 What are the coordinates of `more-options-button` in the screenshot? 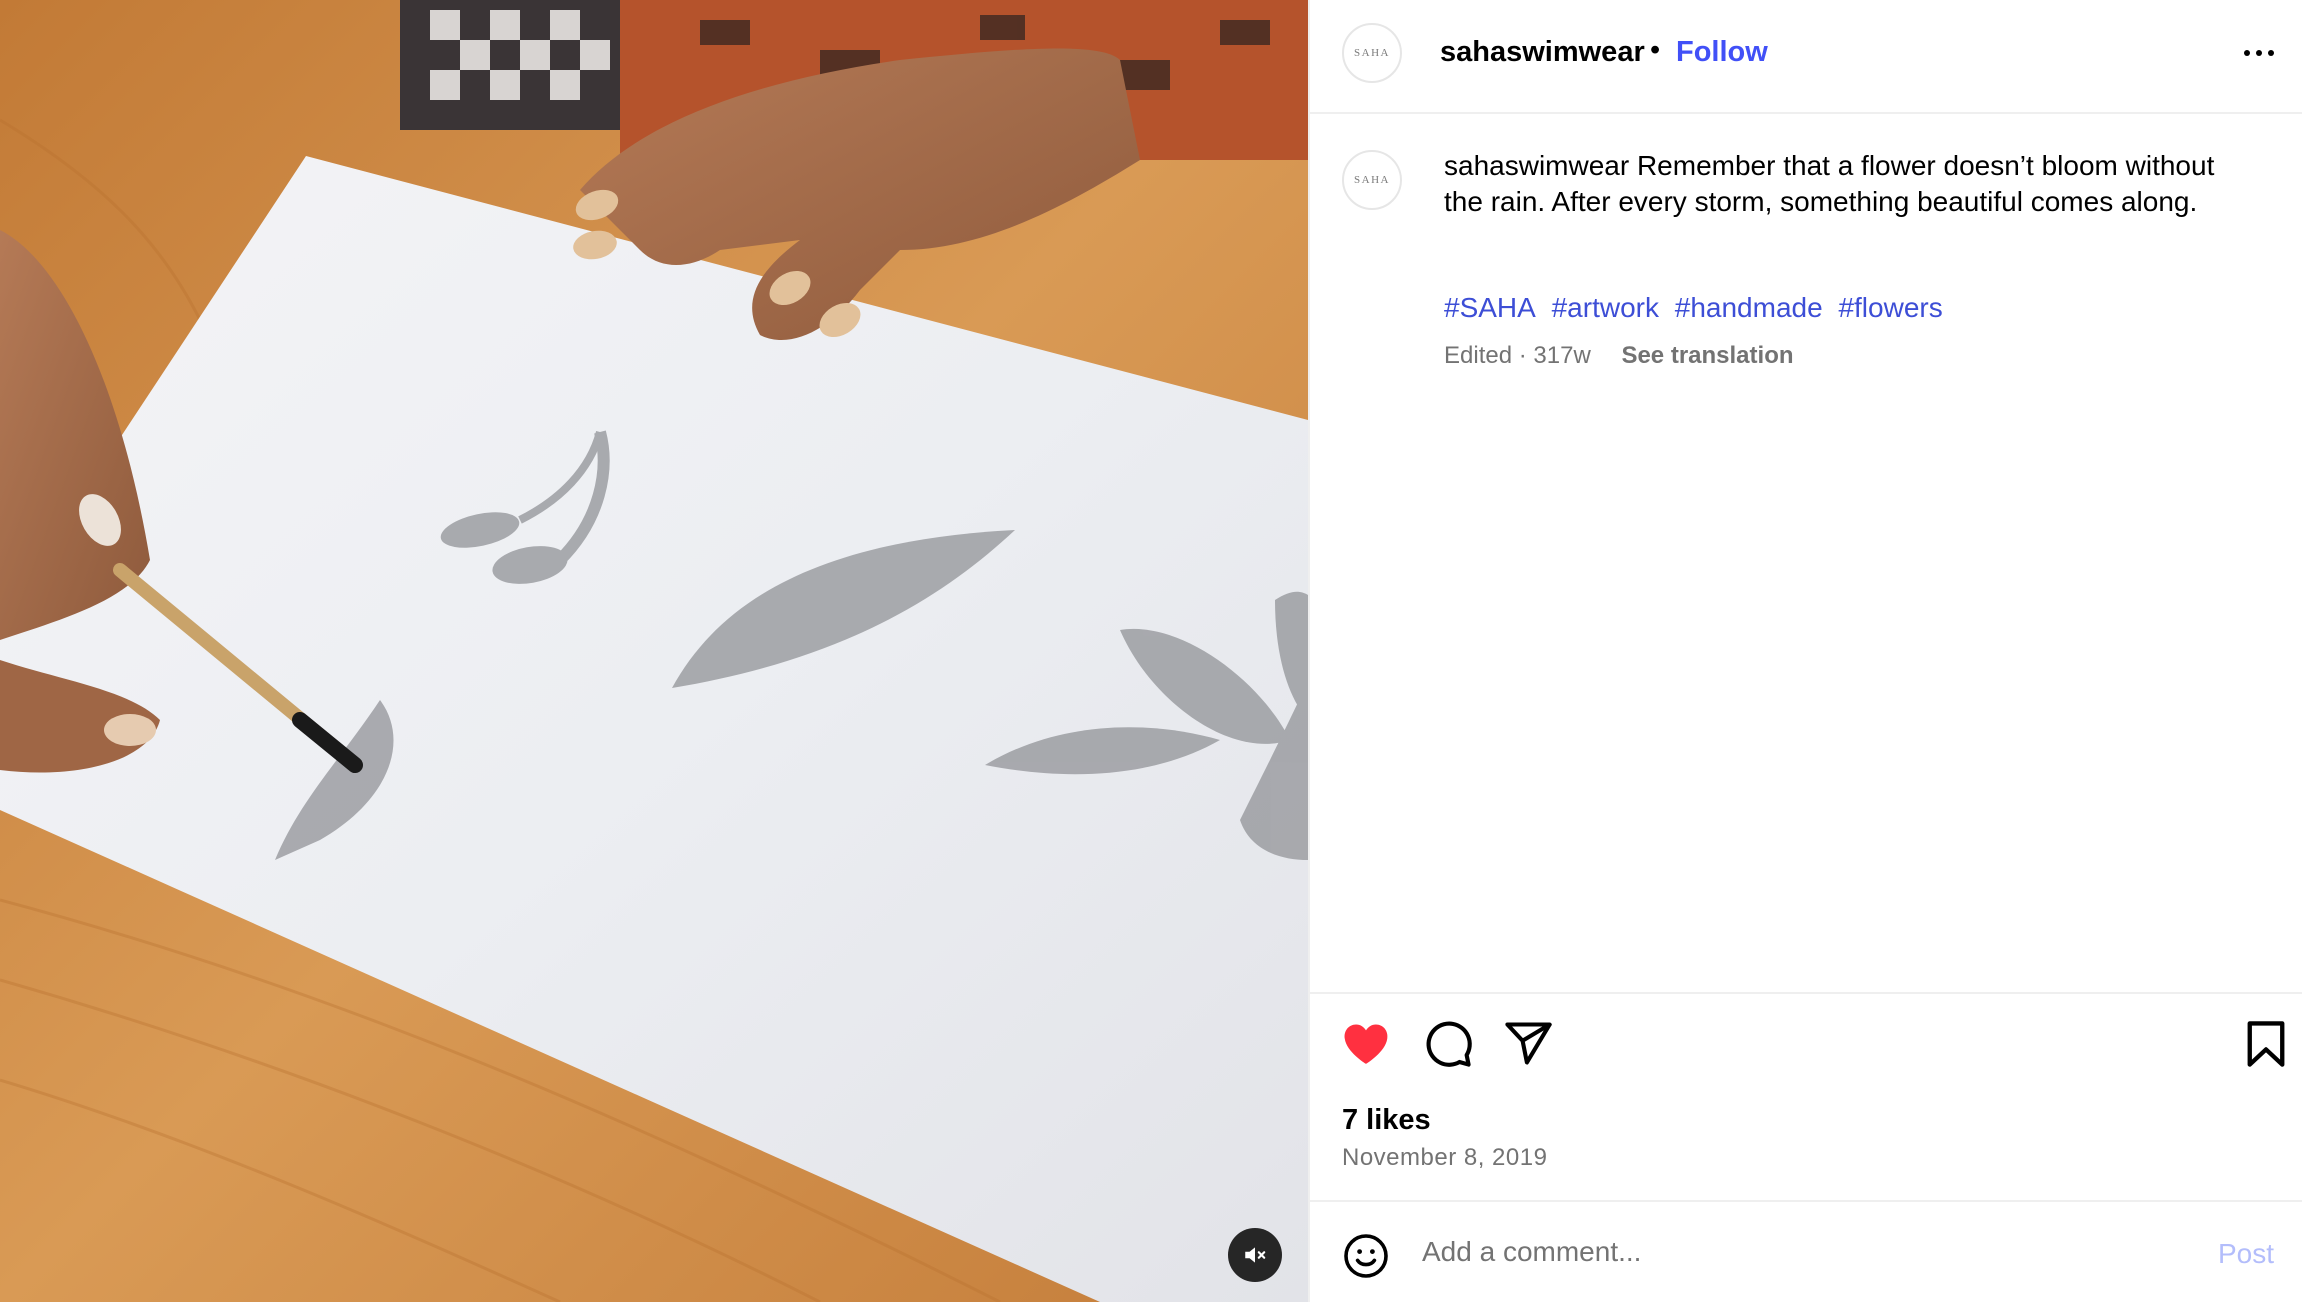 It's located at (2259, 53).